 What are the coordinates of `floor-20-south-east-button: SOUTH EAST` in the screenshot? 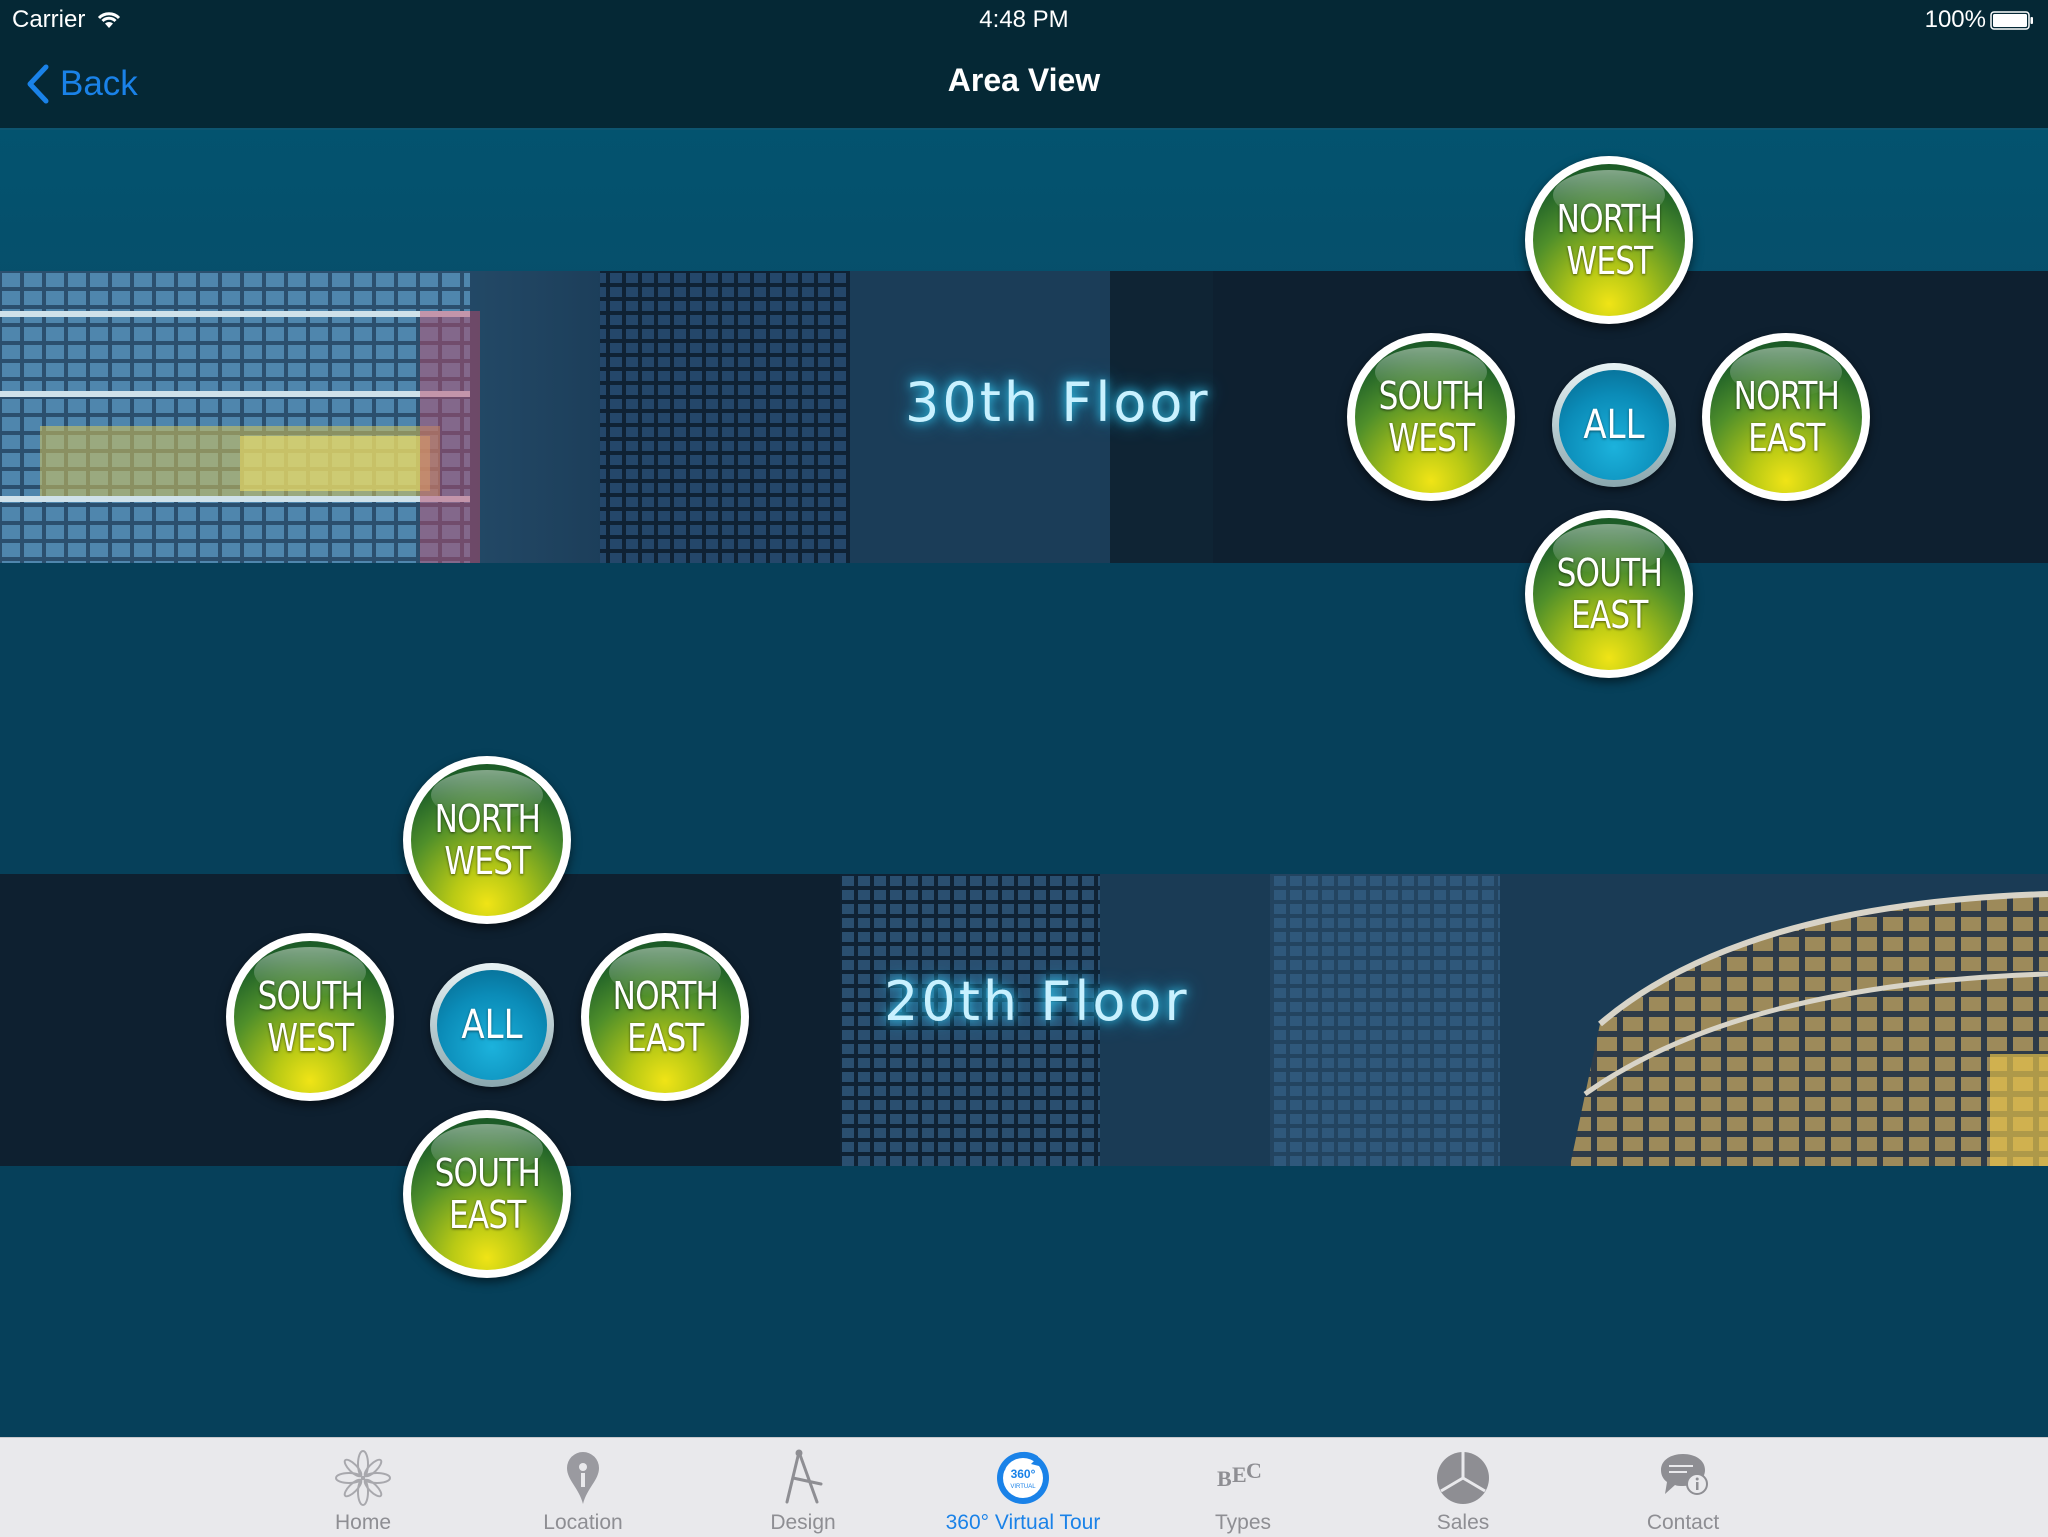 It's located at (487, 1194).